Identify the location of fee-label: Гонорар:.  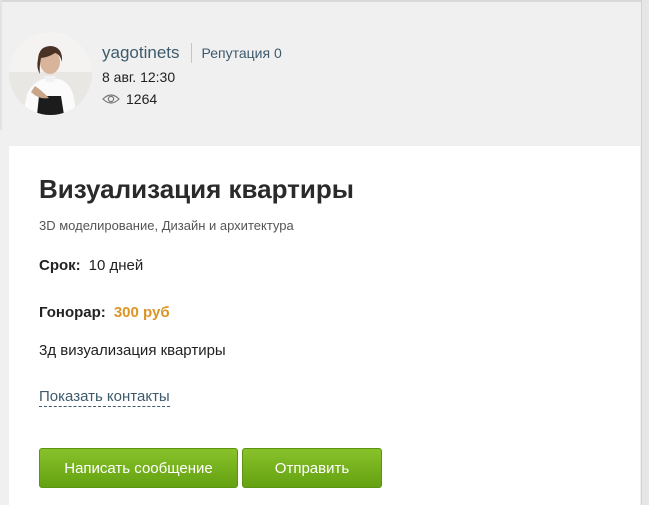
(72, 312).